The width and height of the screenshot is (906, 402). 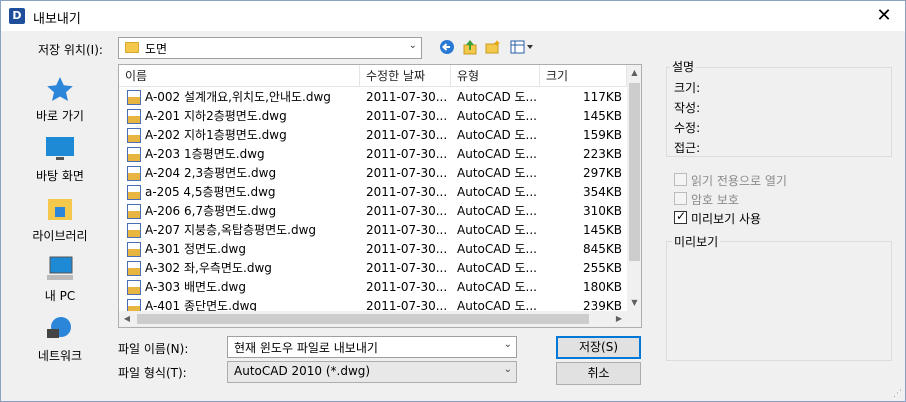 I want to click on preview-group, so click(x=779, y=301).